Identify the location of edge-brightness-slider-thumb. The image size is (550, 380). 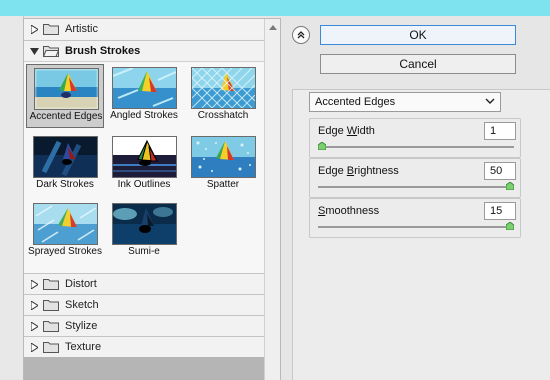
(510, 186).